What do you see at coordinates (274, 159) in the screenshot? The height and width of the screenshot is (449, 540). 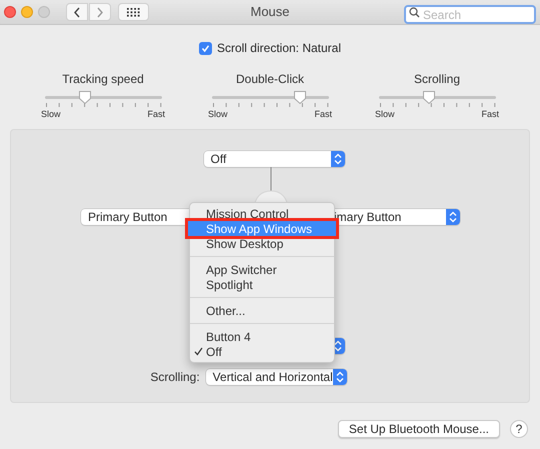 I see `popup-button: Off` at bounding box center [274, 159].